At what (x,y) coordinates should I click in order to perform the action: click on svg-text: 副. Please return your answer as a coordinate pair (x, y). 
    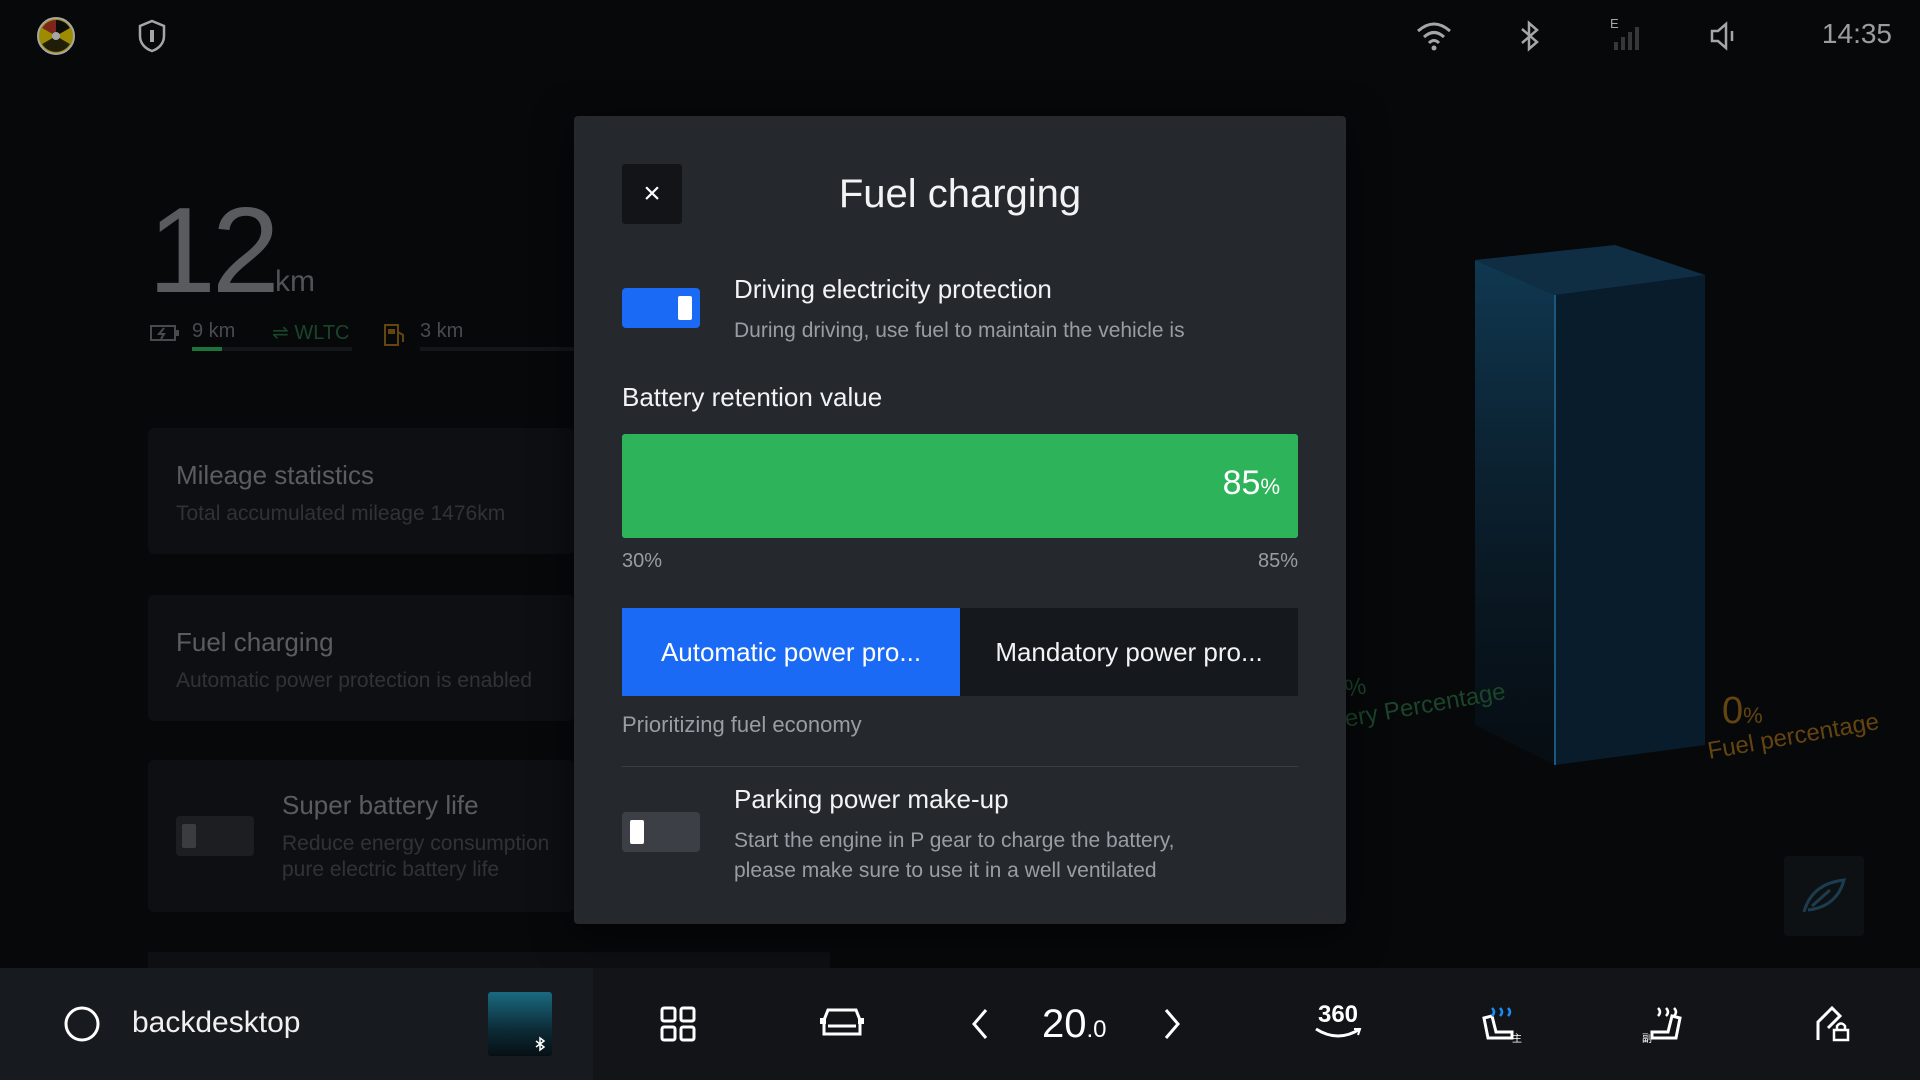
    Looking at the image, I should click on (1647, 1038).